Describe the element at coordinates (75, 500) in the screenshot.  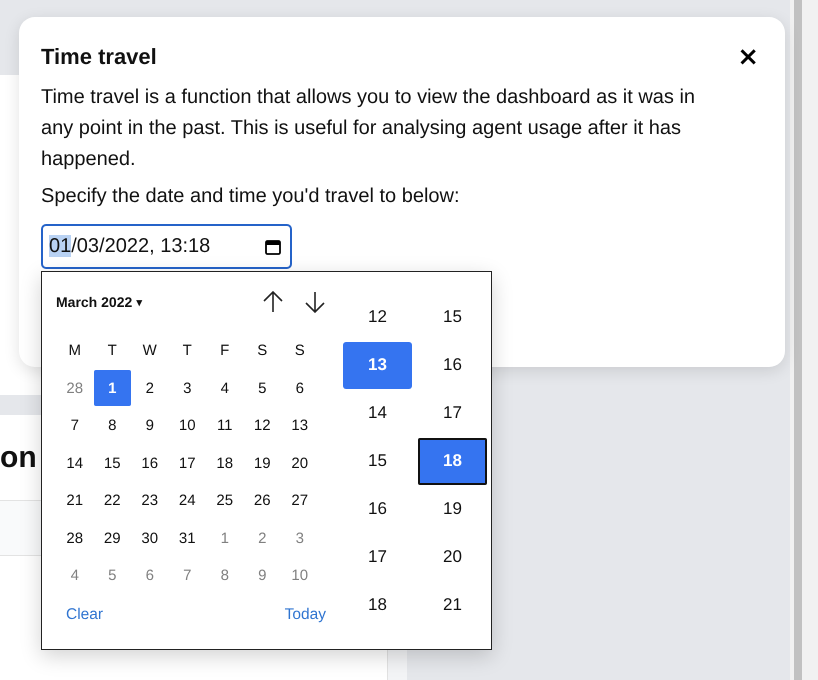
I see `calendar-day: 21` at that location.